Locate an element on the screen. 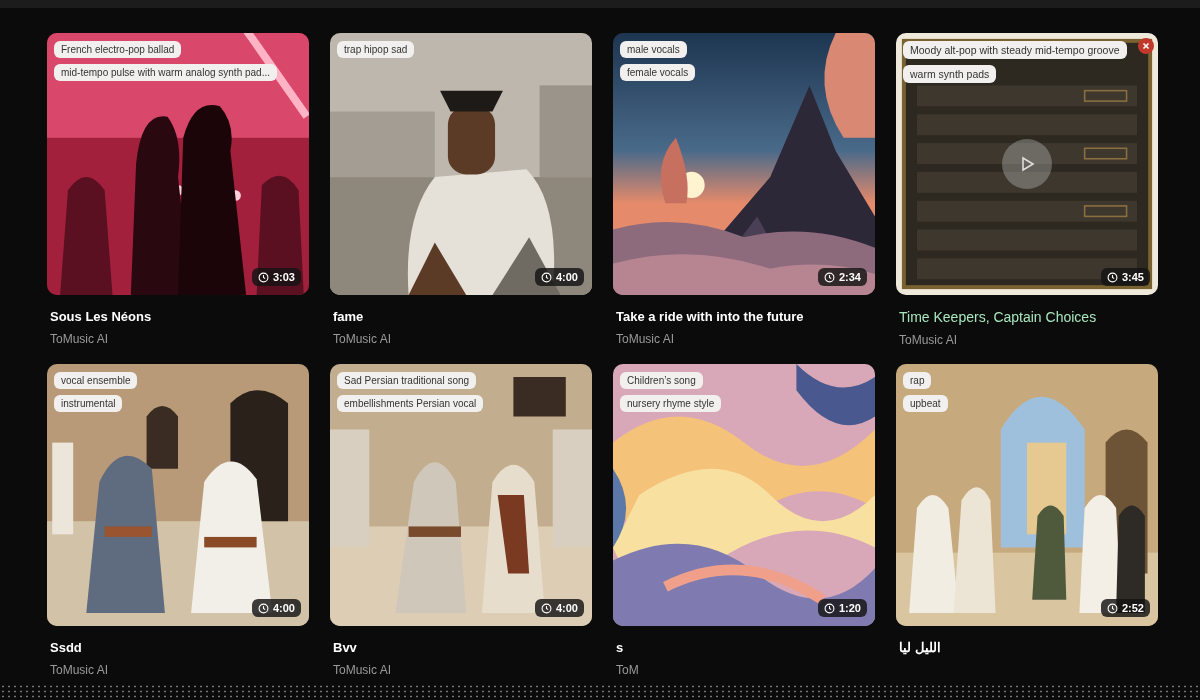  tag: embellishments Persian vocal is located at coordinates (410, 403).